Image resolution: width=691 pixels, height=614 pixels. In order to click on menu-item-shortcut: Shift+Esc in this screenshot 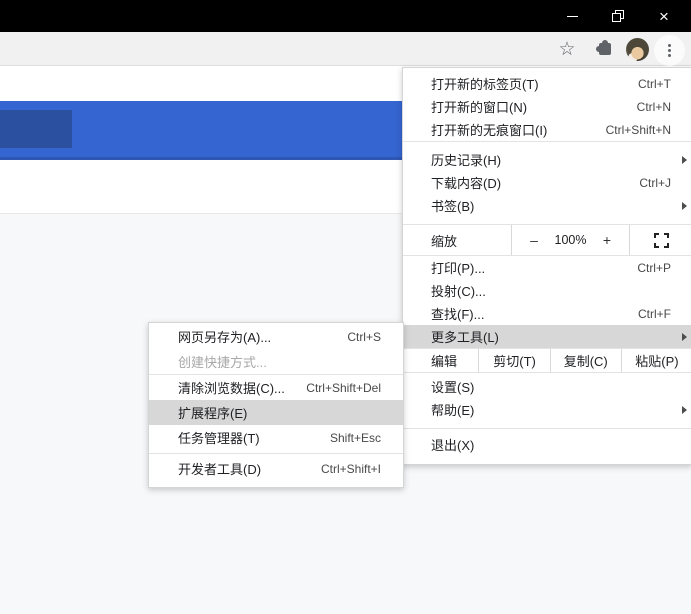, I will do `click(355, 437)`.